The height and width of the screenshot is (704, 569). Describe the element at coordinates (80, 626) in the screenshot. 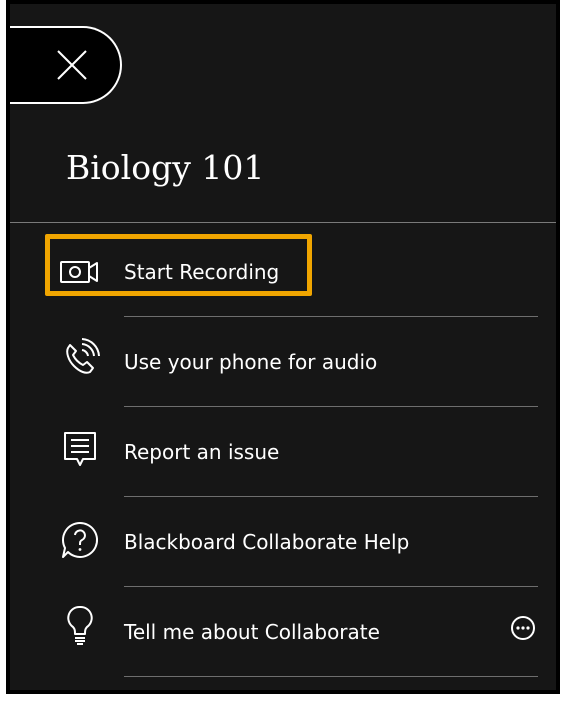

I see `lightbulb-icon` at that location.